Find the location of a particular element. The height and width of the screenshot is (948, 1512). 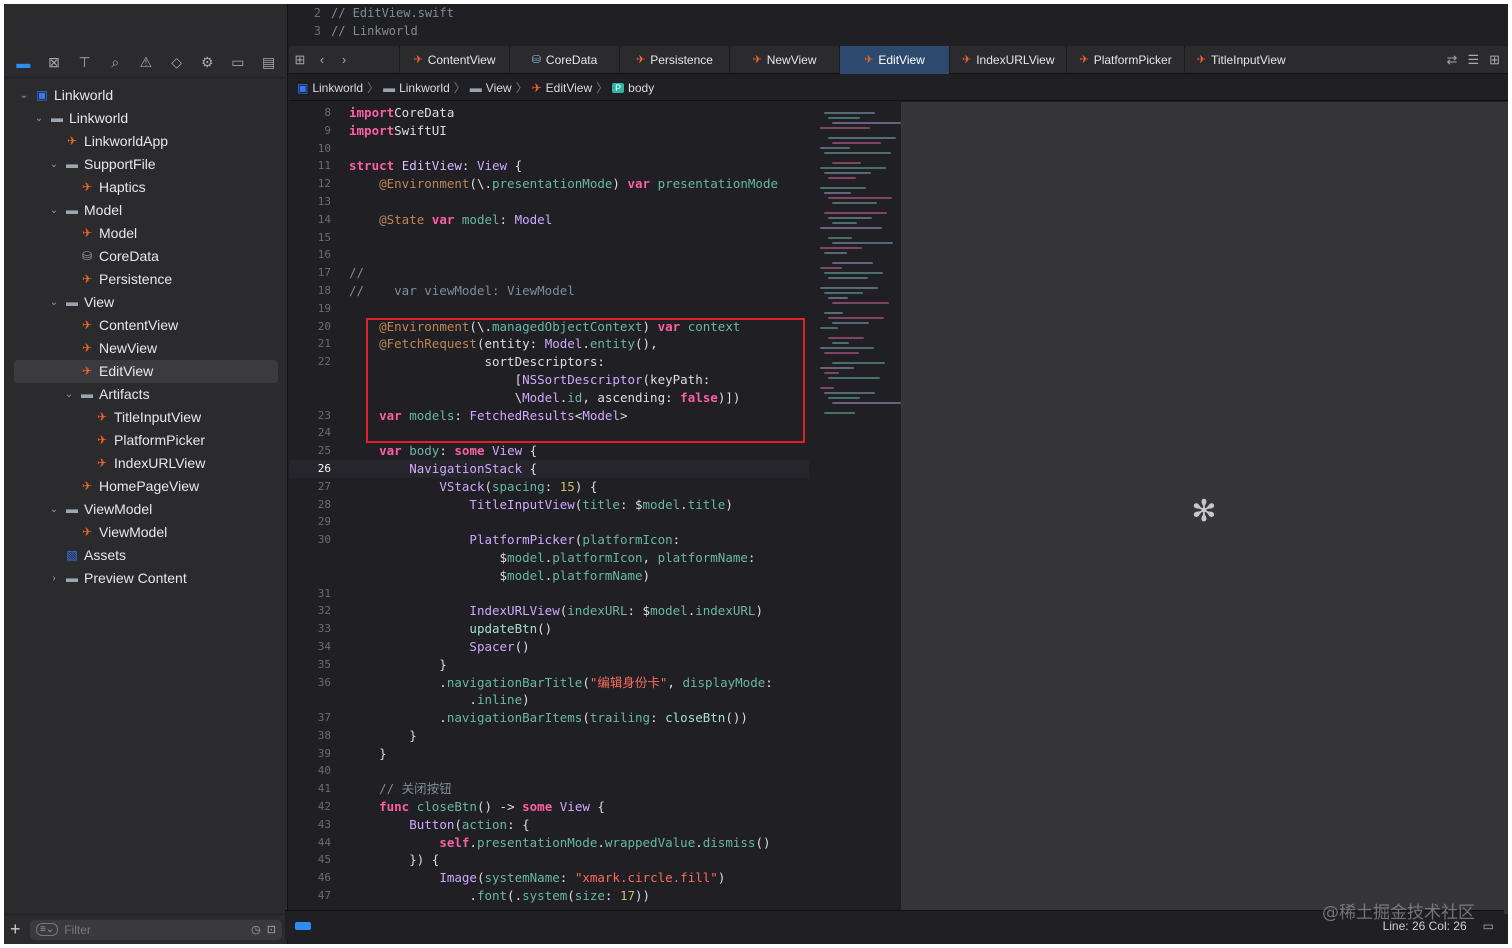

swap-icon: ⇄ is located at coordinates (1452, 60).